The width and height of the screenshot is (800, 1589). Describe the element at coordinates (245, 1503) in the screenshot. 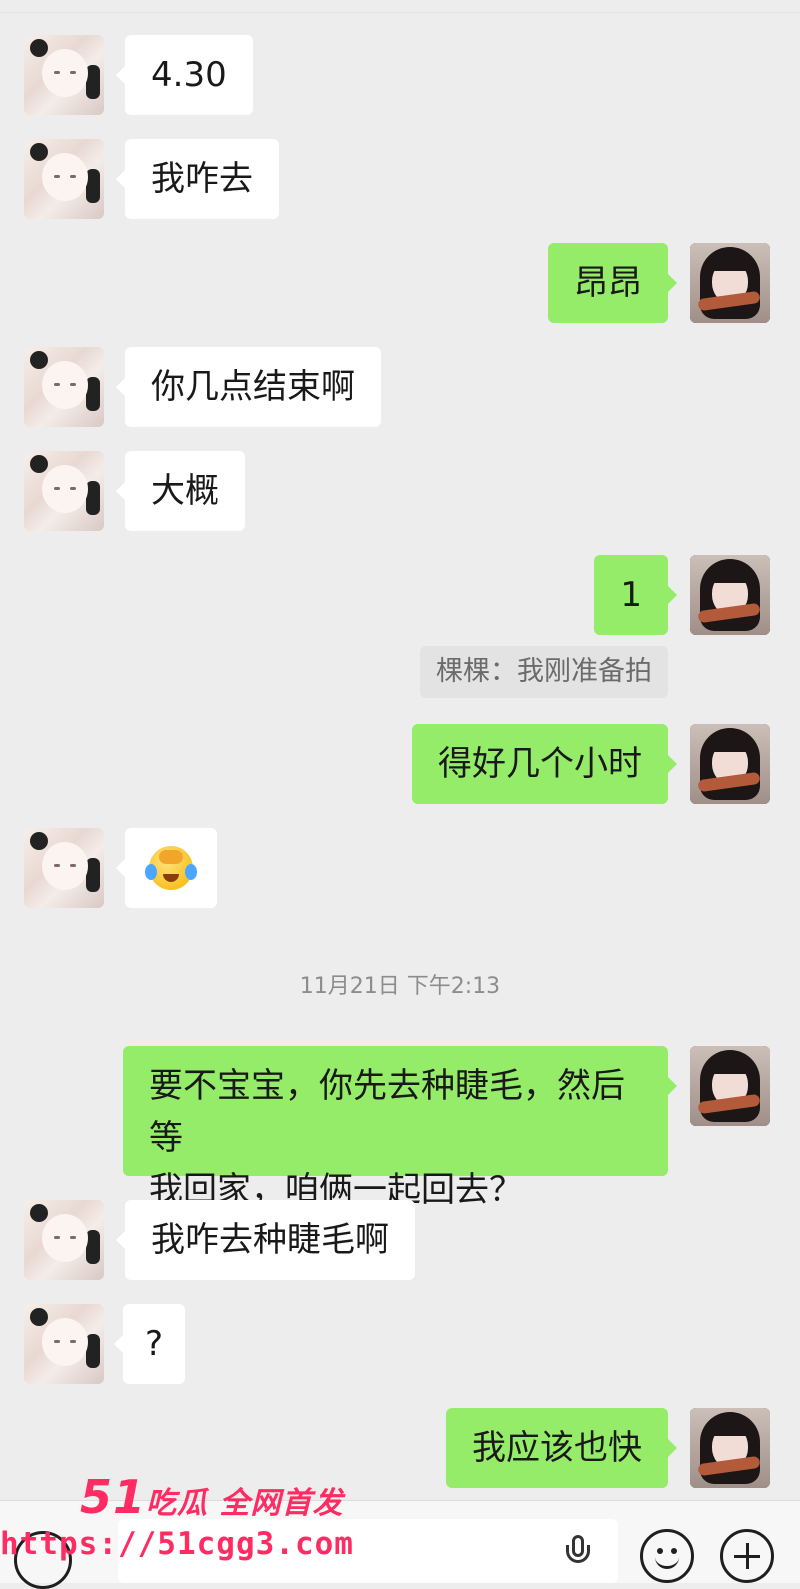

I see `watermark-text: 吃瓜 全网首发` at that location.